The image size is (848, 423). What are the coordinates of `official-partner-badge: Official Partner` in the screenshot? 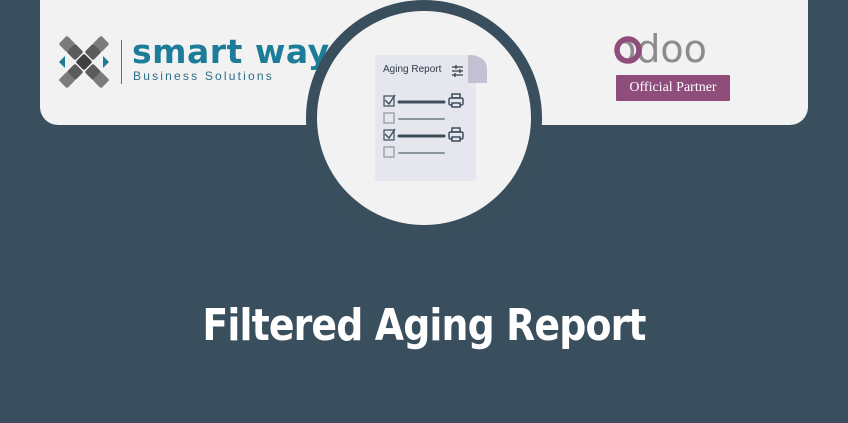 It's located at (673, 88).